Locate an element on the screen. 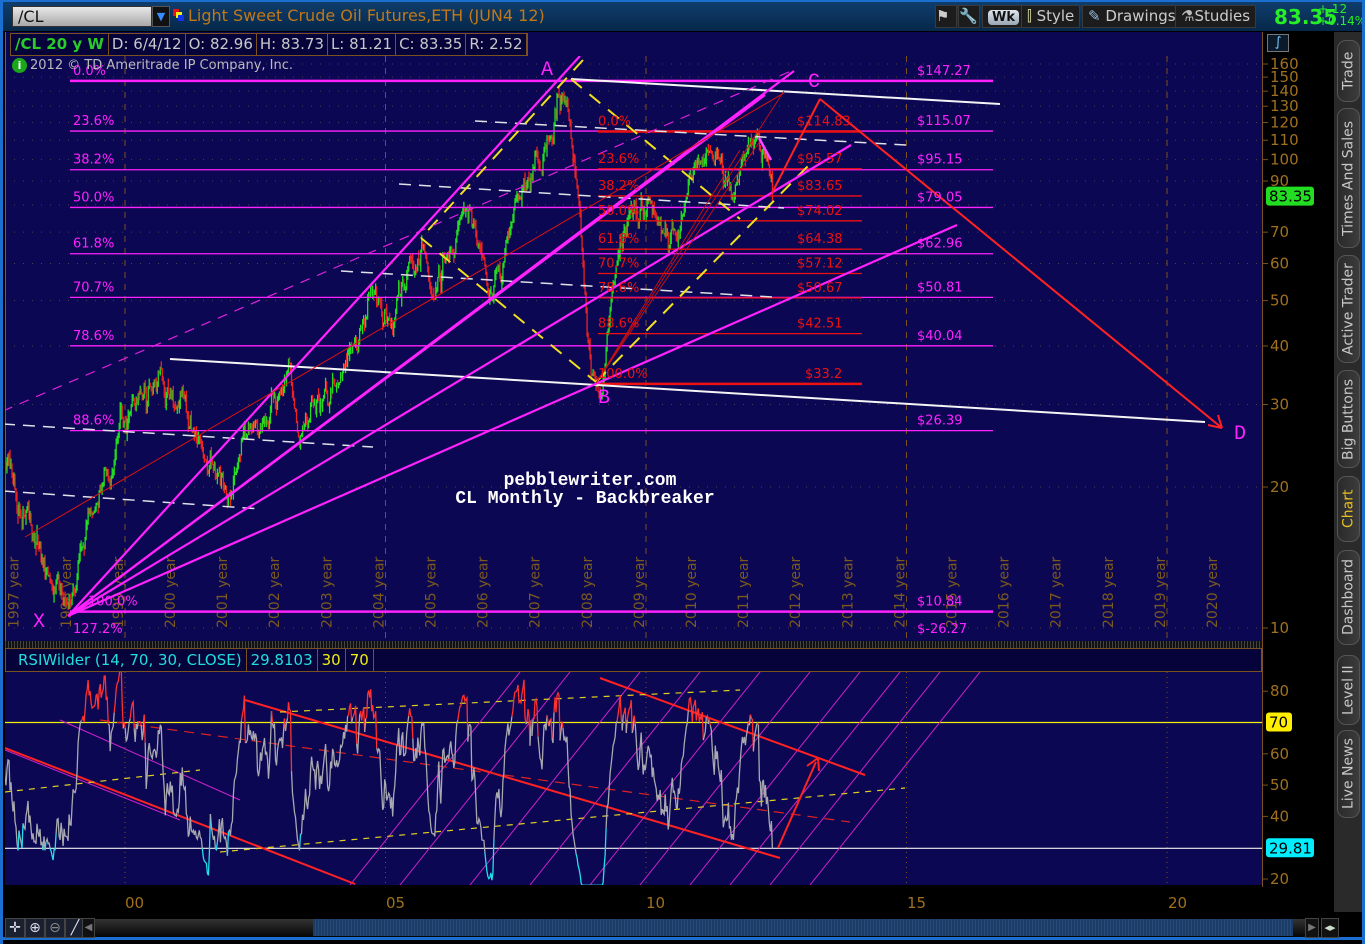 Image resolution: width=1365 pixels, height=944 pixels. time-axis-label: 00 is located at coordinates (135, 903).